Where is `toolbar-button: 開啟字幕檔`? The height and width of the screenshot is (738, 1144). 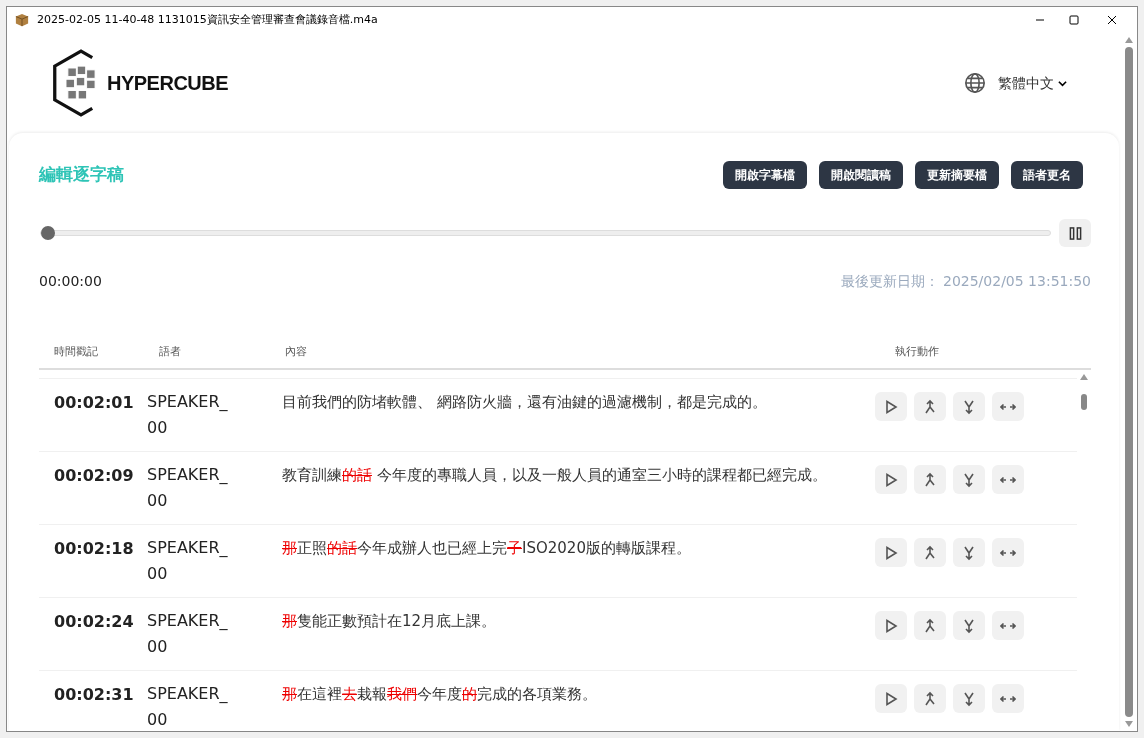 toolbar-button: 開啟字幕檔 is located at coordinates (765, 175).